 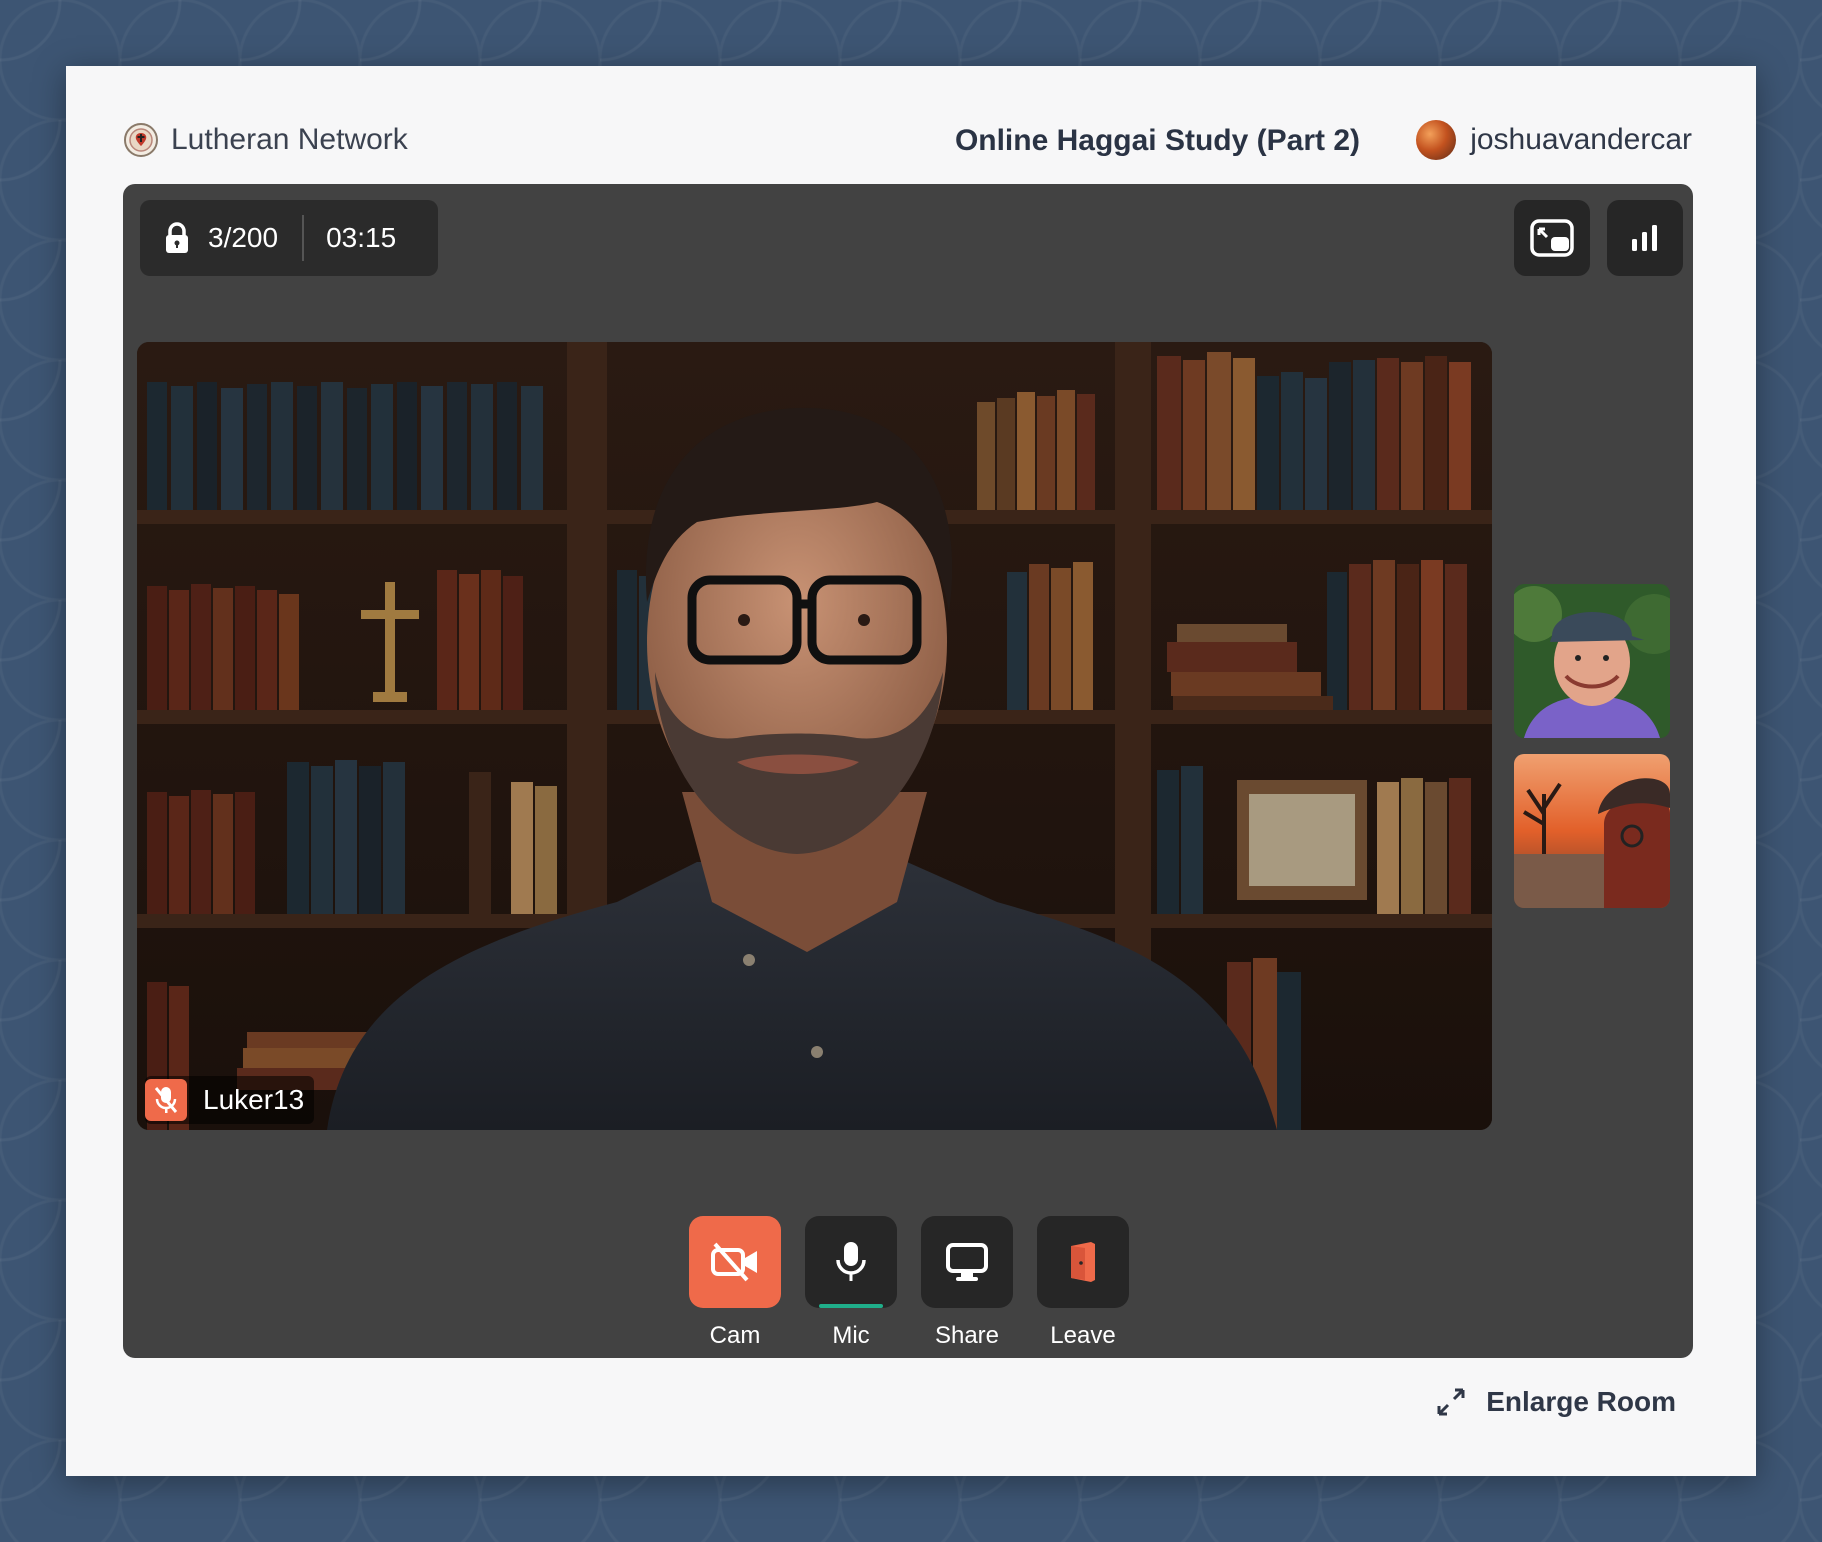 I want to click on cam-button, so click(x=735, y=1262).